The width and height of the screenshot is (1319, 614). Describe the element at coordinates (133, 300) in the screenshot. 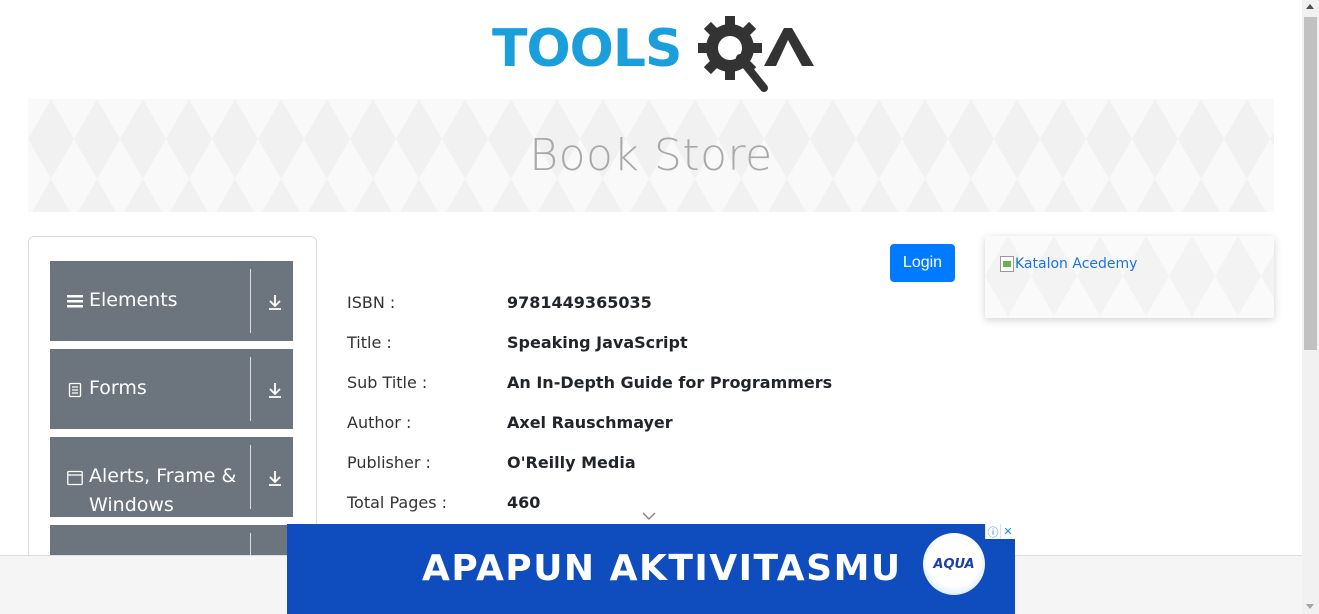

I see `group-label: Elements` at that location.